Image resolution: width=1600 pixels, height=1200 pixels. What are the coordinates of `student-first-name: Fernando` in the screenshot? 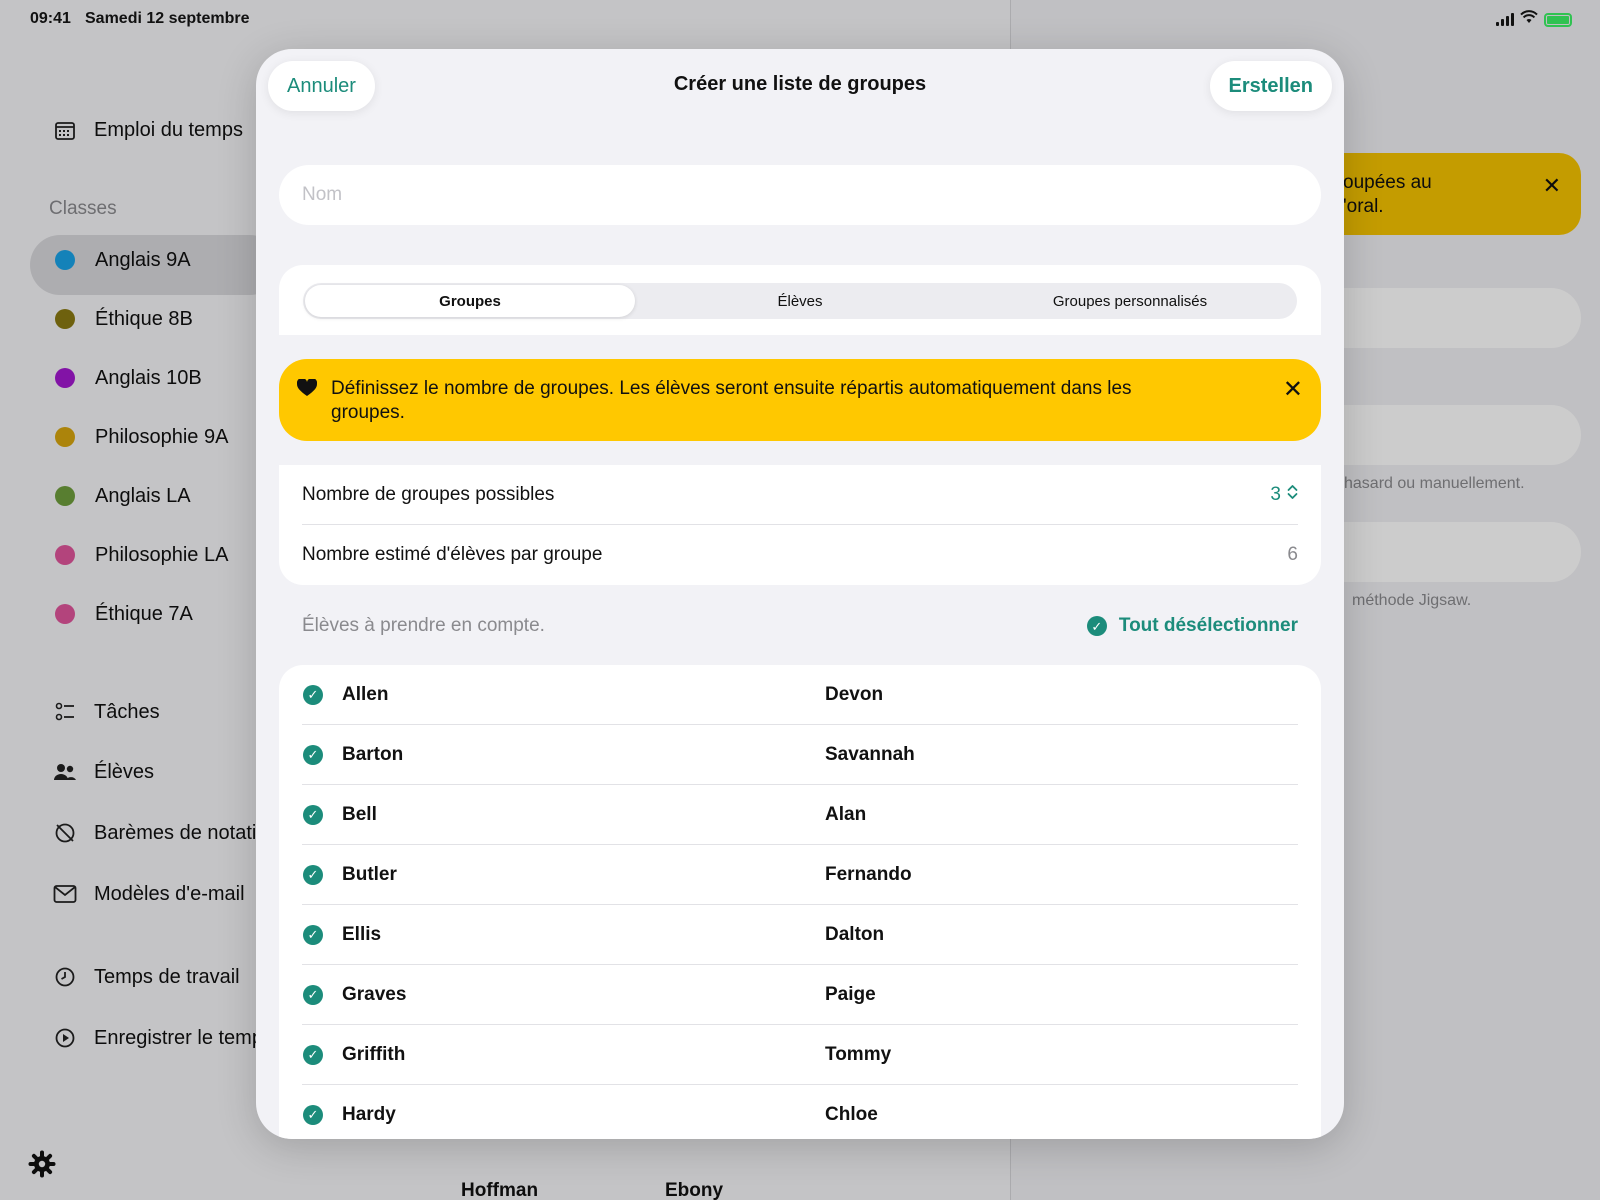 It's located at (868, 874).